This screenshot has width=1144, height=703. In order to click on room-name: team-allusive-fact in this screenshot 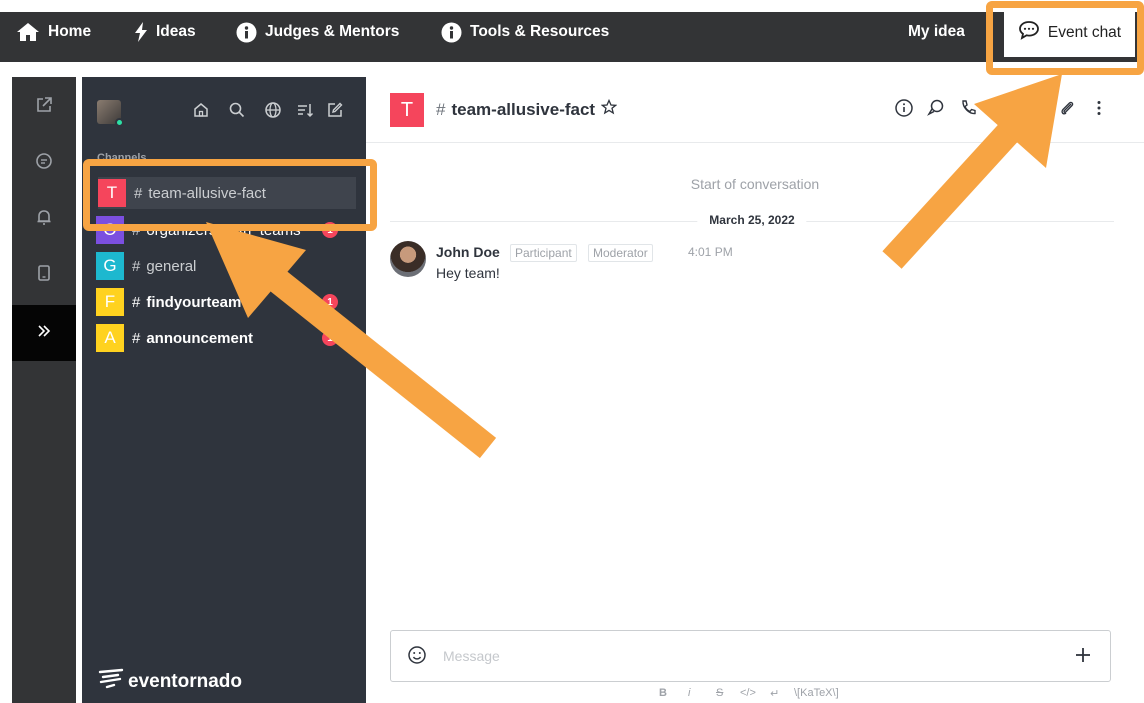, I will do `click(523, 109)`.